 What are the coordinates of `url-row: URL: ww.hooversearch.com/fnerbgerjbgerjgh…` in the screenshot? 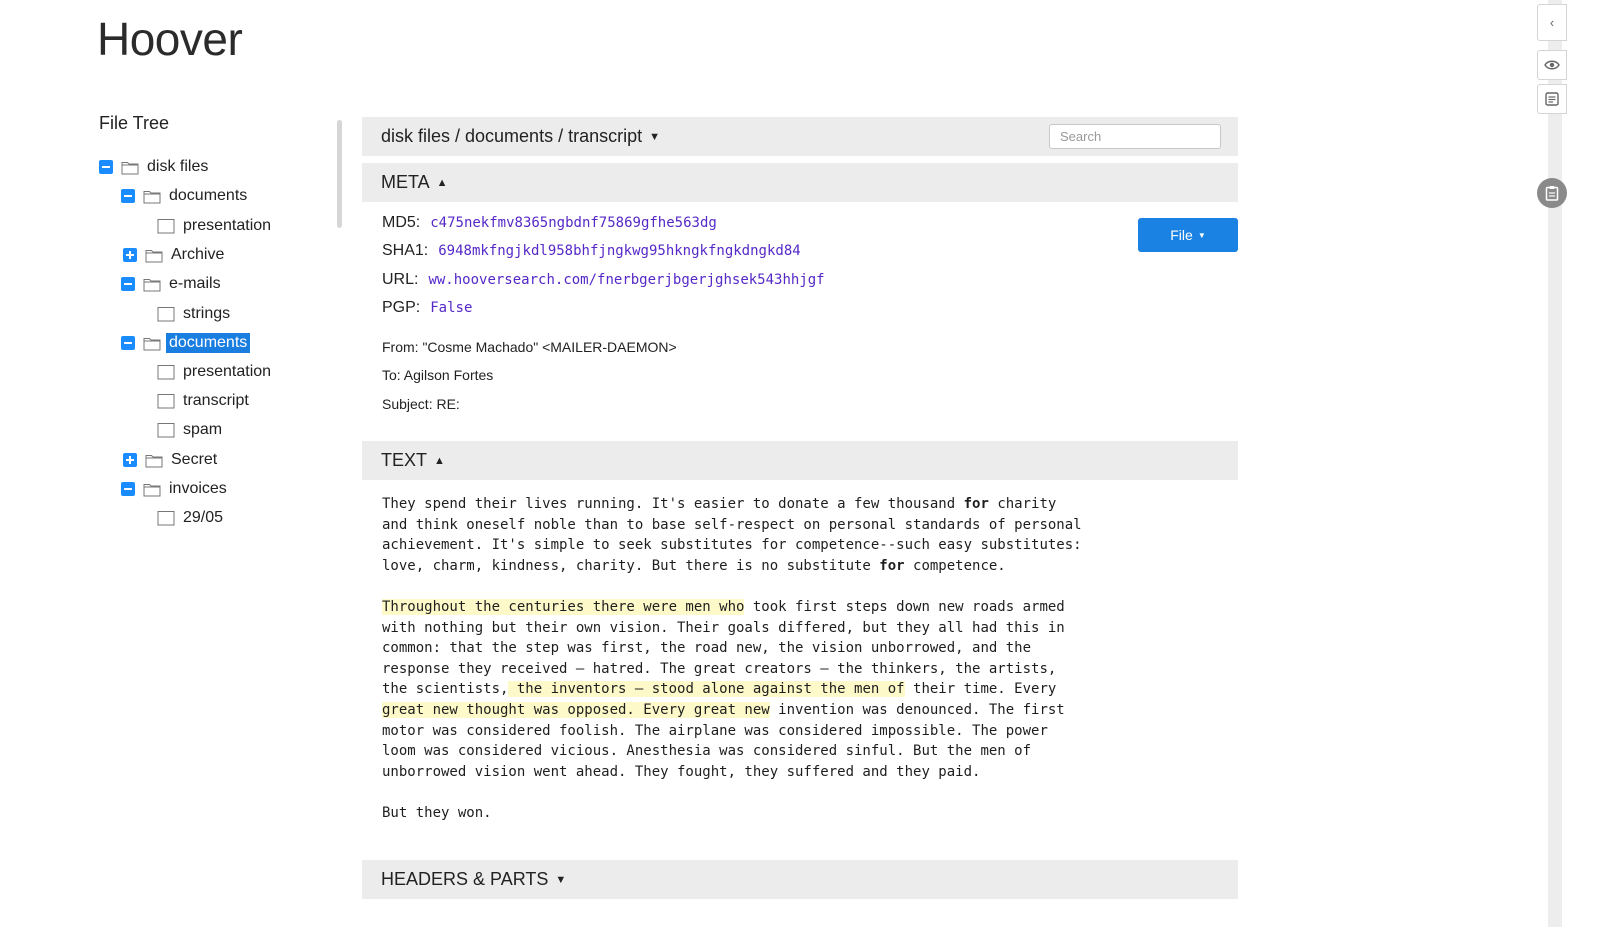 It's located at (603, 280).